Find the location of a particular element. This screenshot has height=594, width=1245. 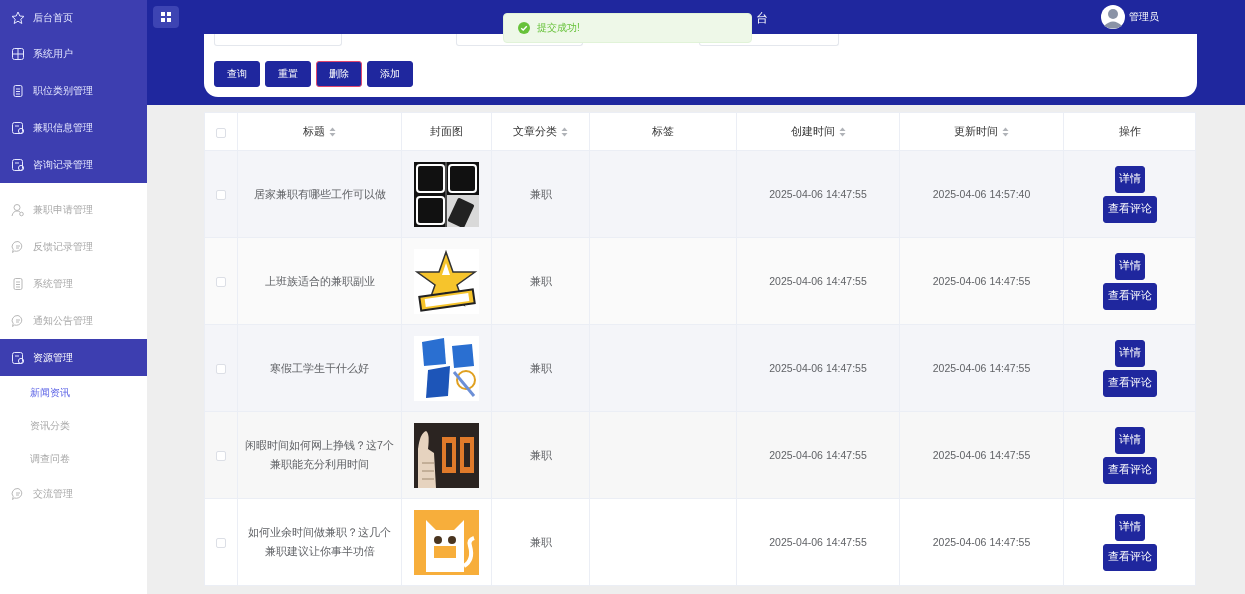

sidebar-item: 系统用户 is located at coordinates (73, 53).